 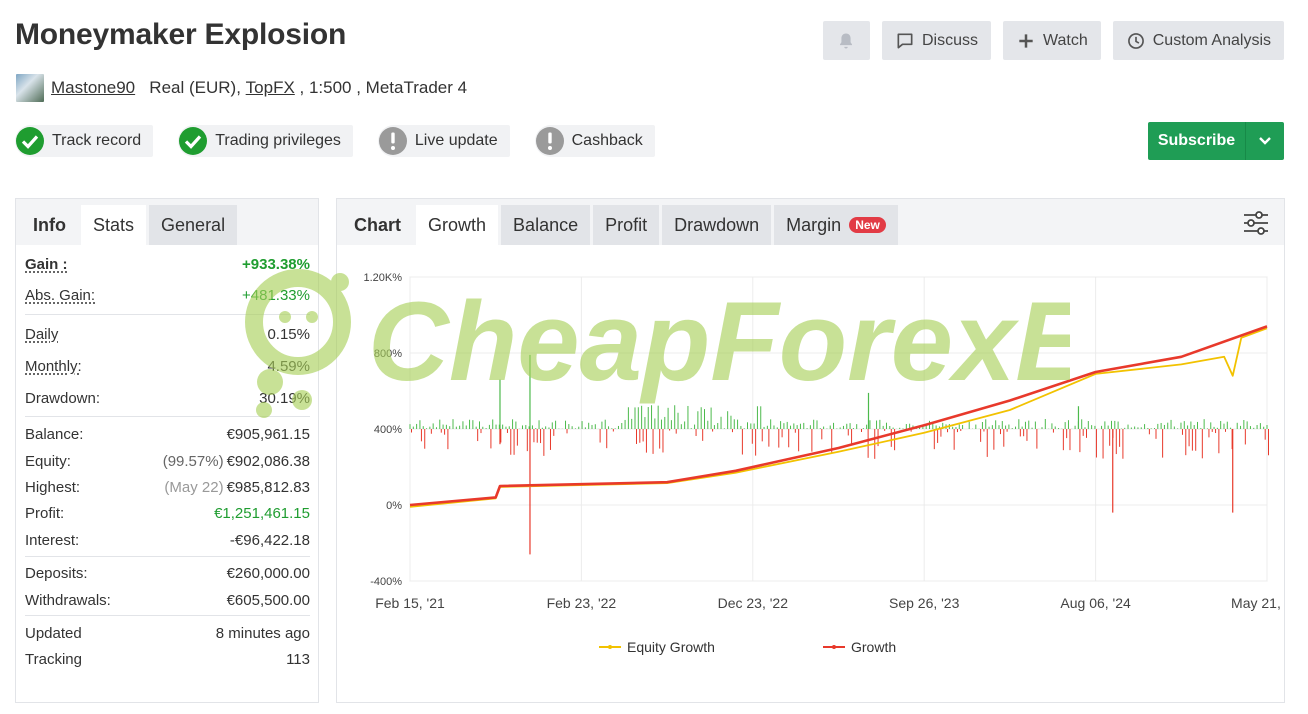 I want to click on check-circle-icon, so click(x=30, y=141).